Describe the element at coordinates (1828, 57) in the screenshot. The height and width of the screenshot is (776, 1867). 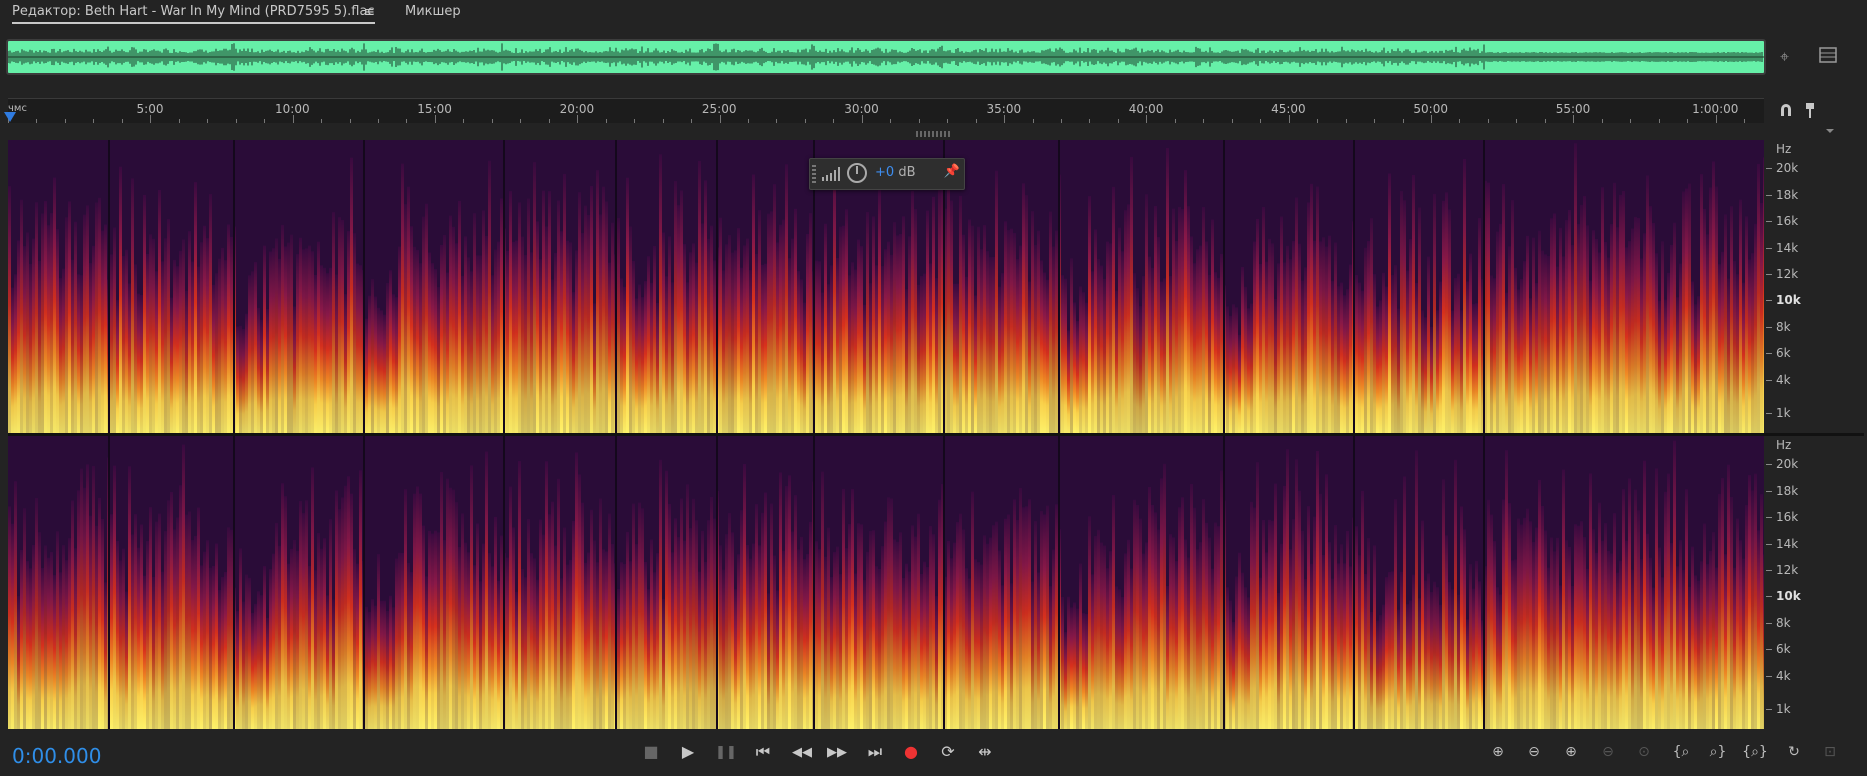
I see `panel-list-icon` at that location.